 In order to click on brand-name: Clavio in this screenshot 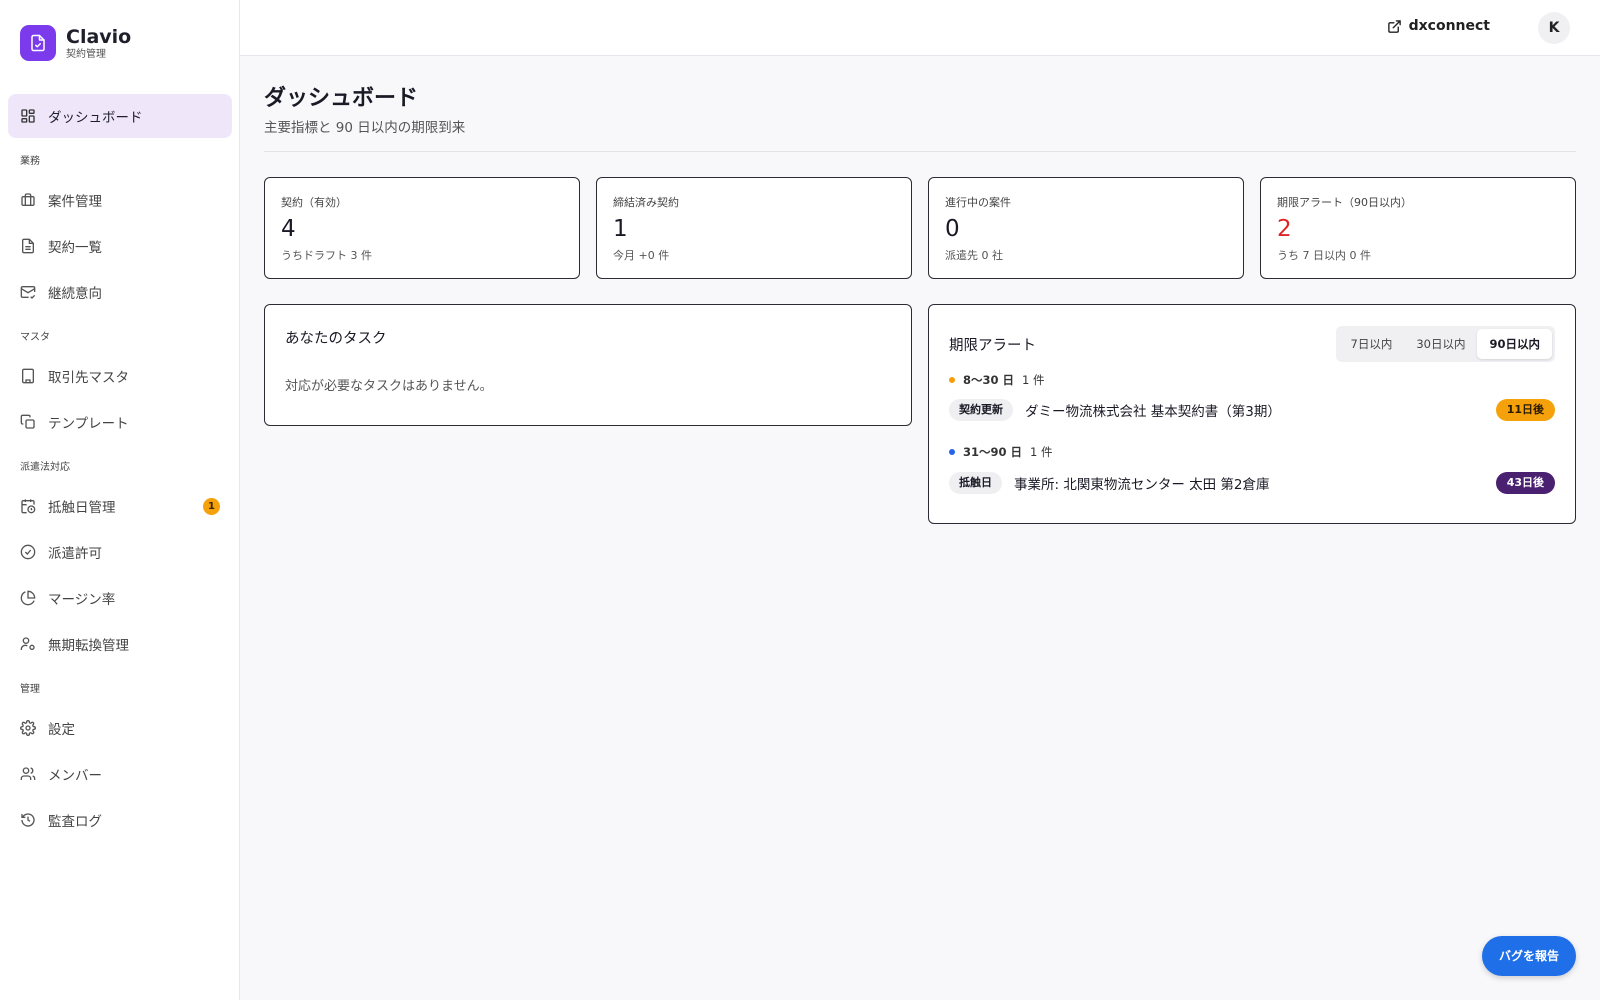, I will do `click(99, 36)`.